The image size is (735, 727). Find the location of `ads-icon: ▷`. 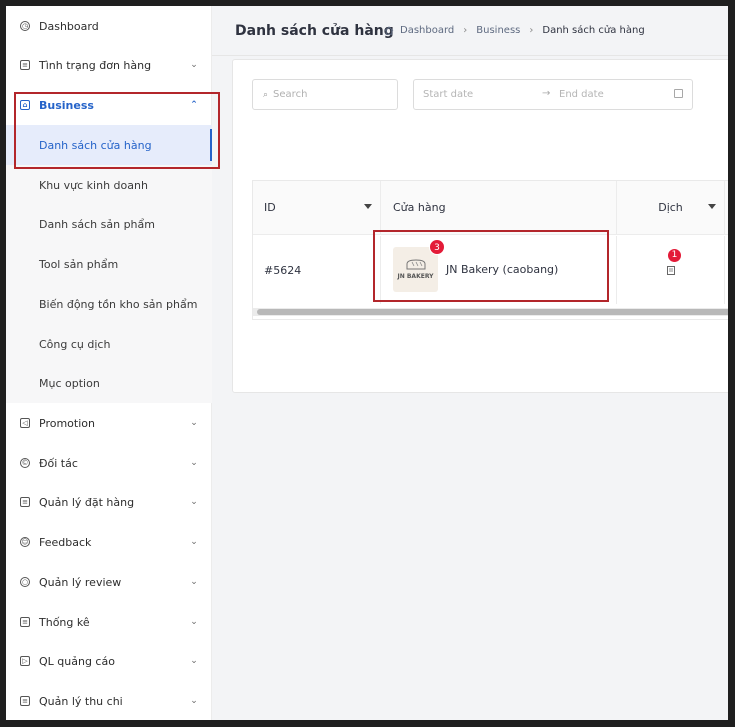

ads-icon: ▷ is located at coordinates (25, 661).